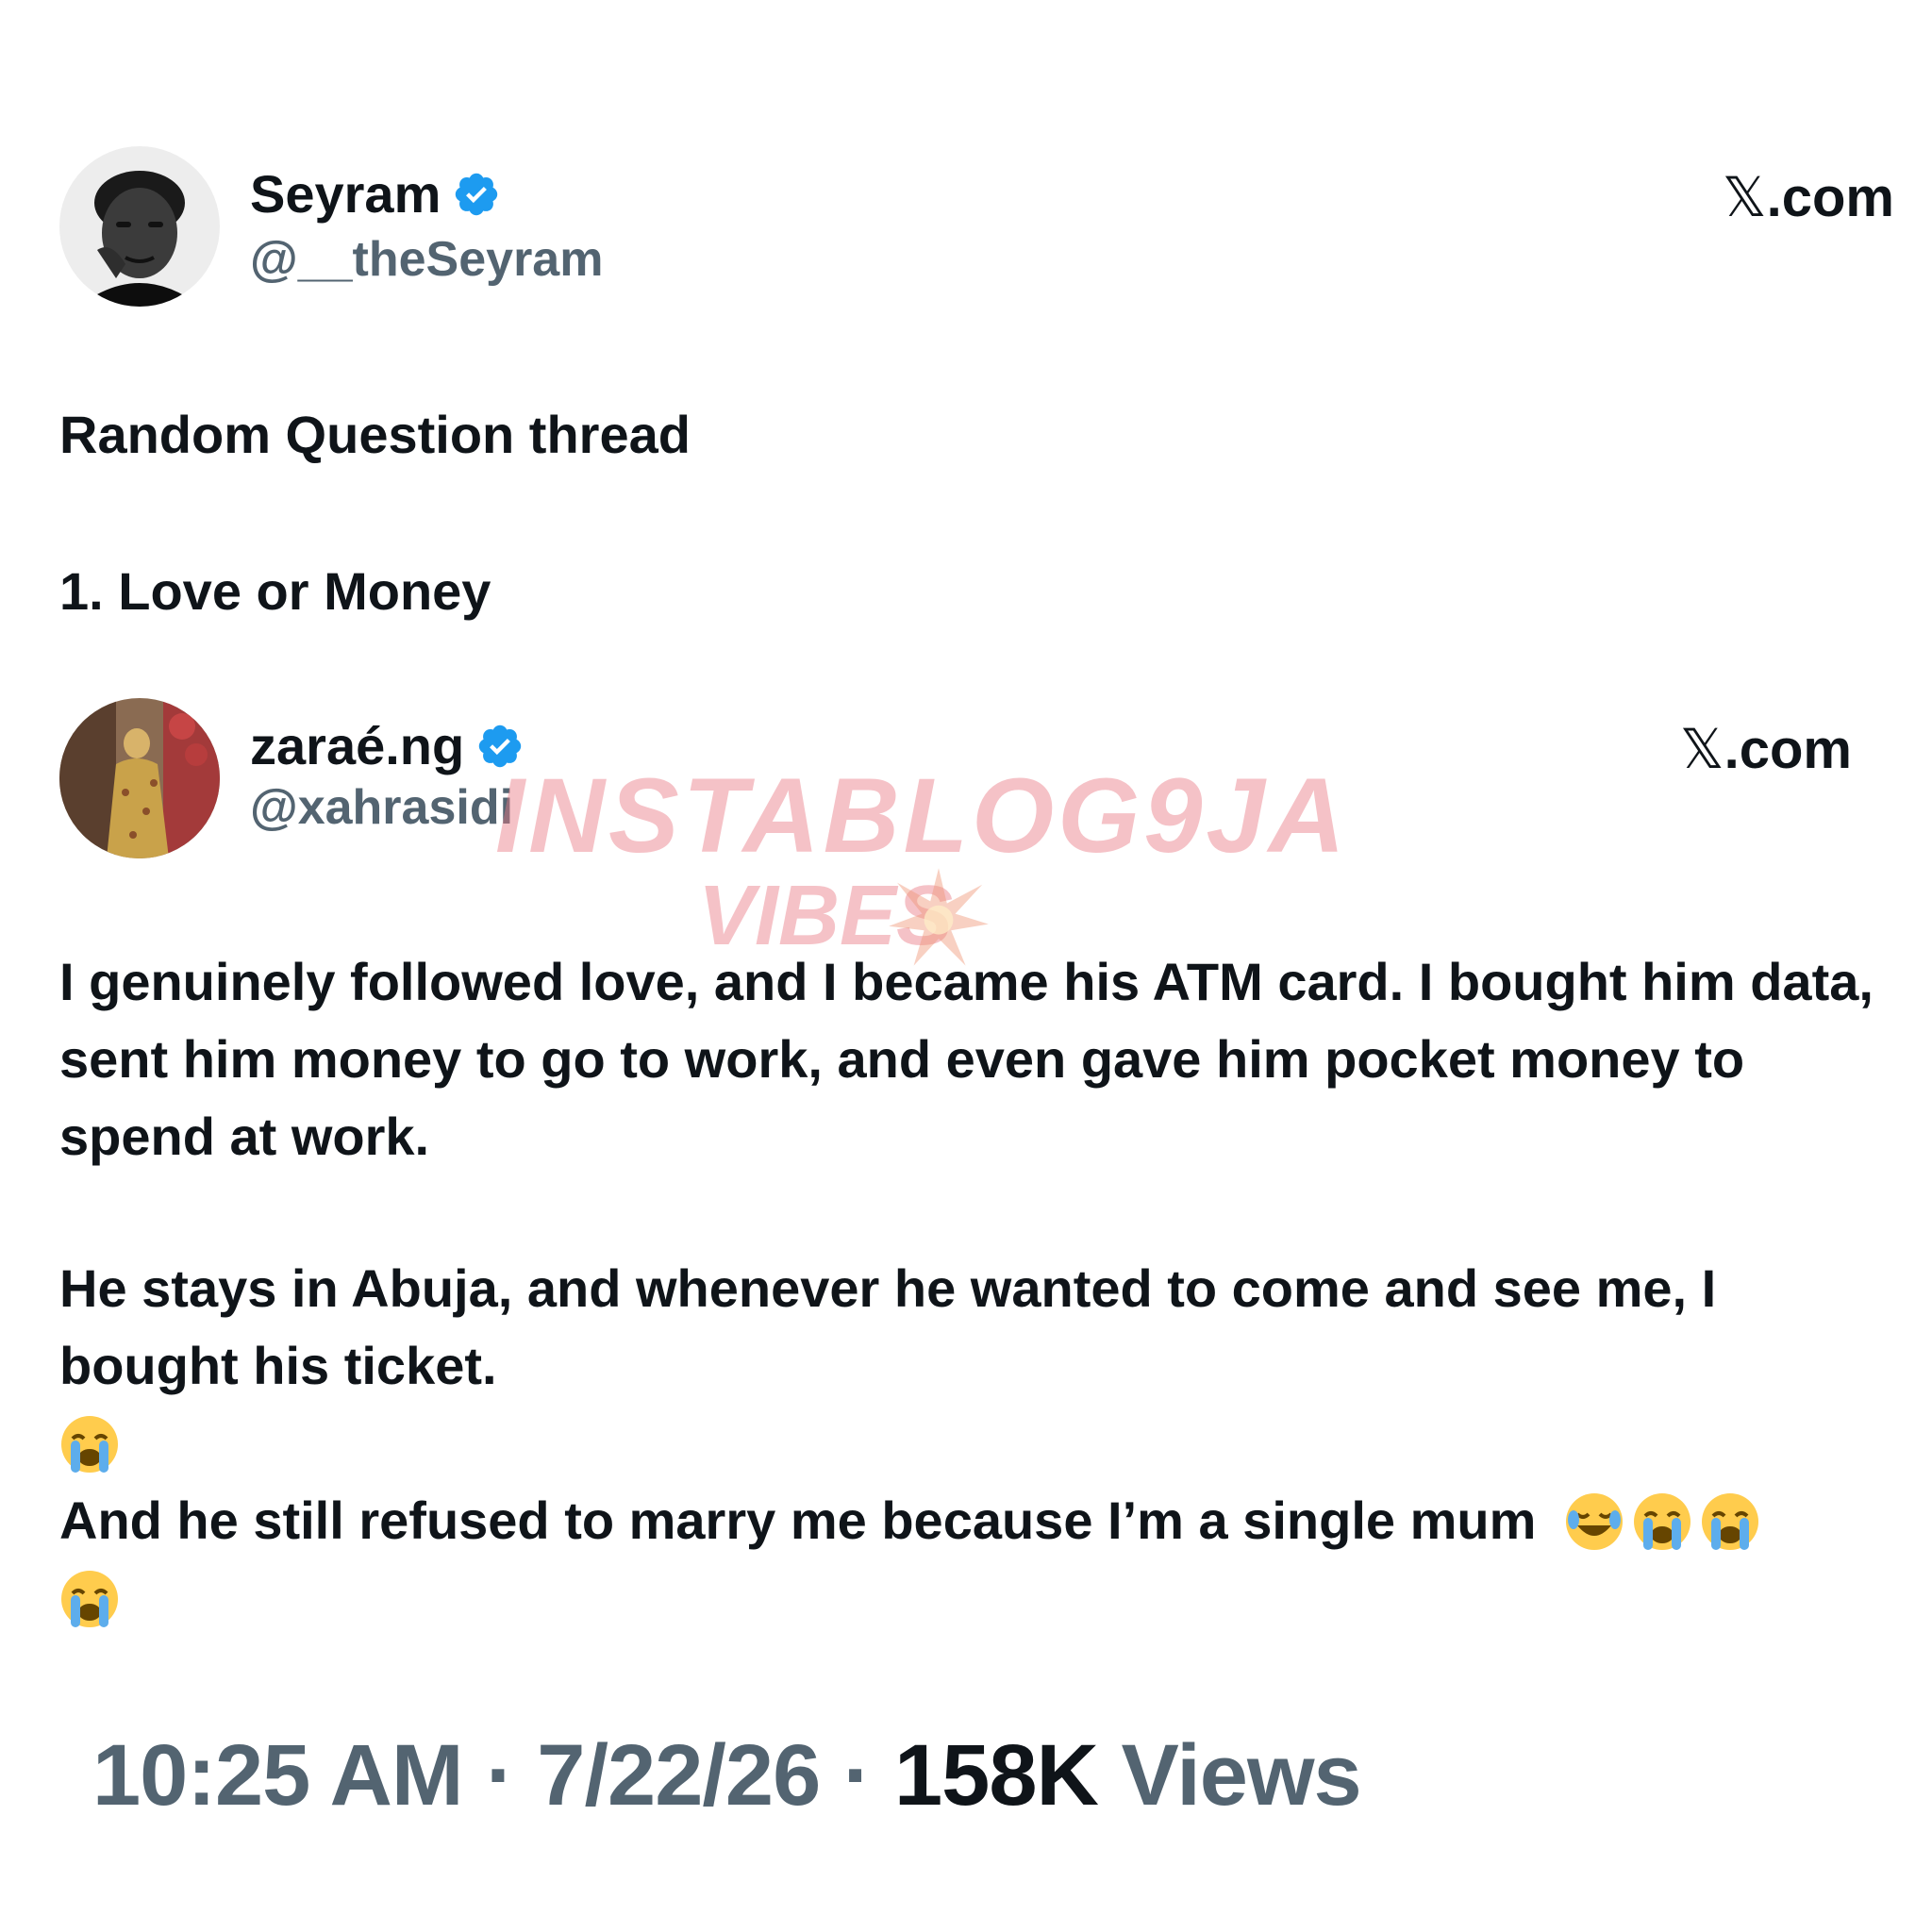 This screenshot has width=1932, height=1932. Describe the element at coordinates (679, 1775) in the screenshot. I see `timestamp-date: 7/22/26` at that location.